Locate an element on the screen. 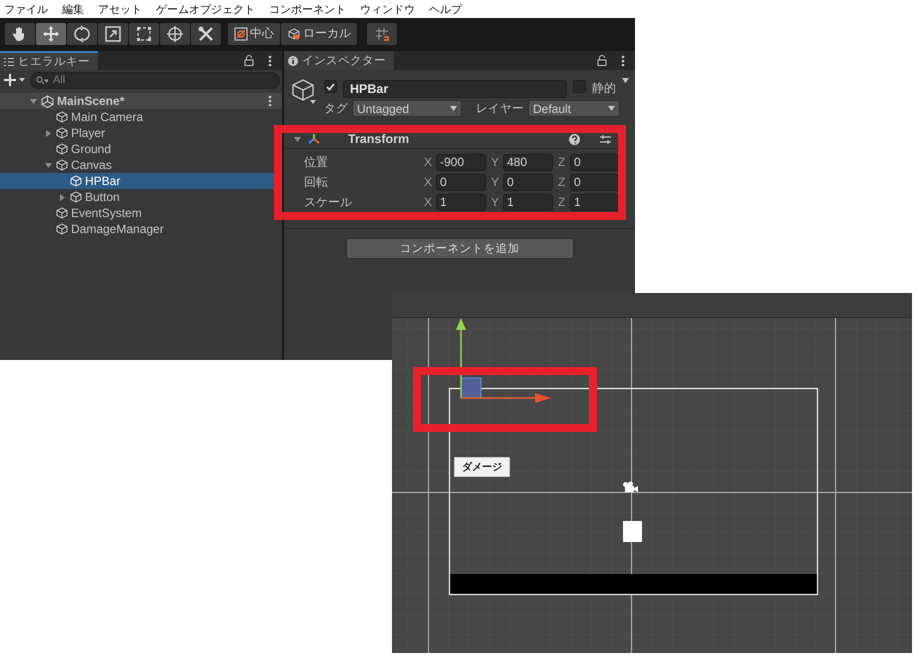 The height and width of the screenshot is (661, 918). menu-item: ヘルプ is located at coordinates (445, 9).